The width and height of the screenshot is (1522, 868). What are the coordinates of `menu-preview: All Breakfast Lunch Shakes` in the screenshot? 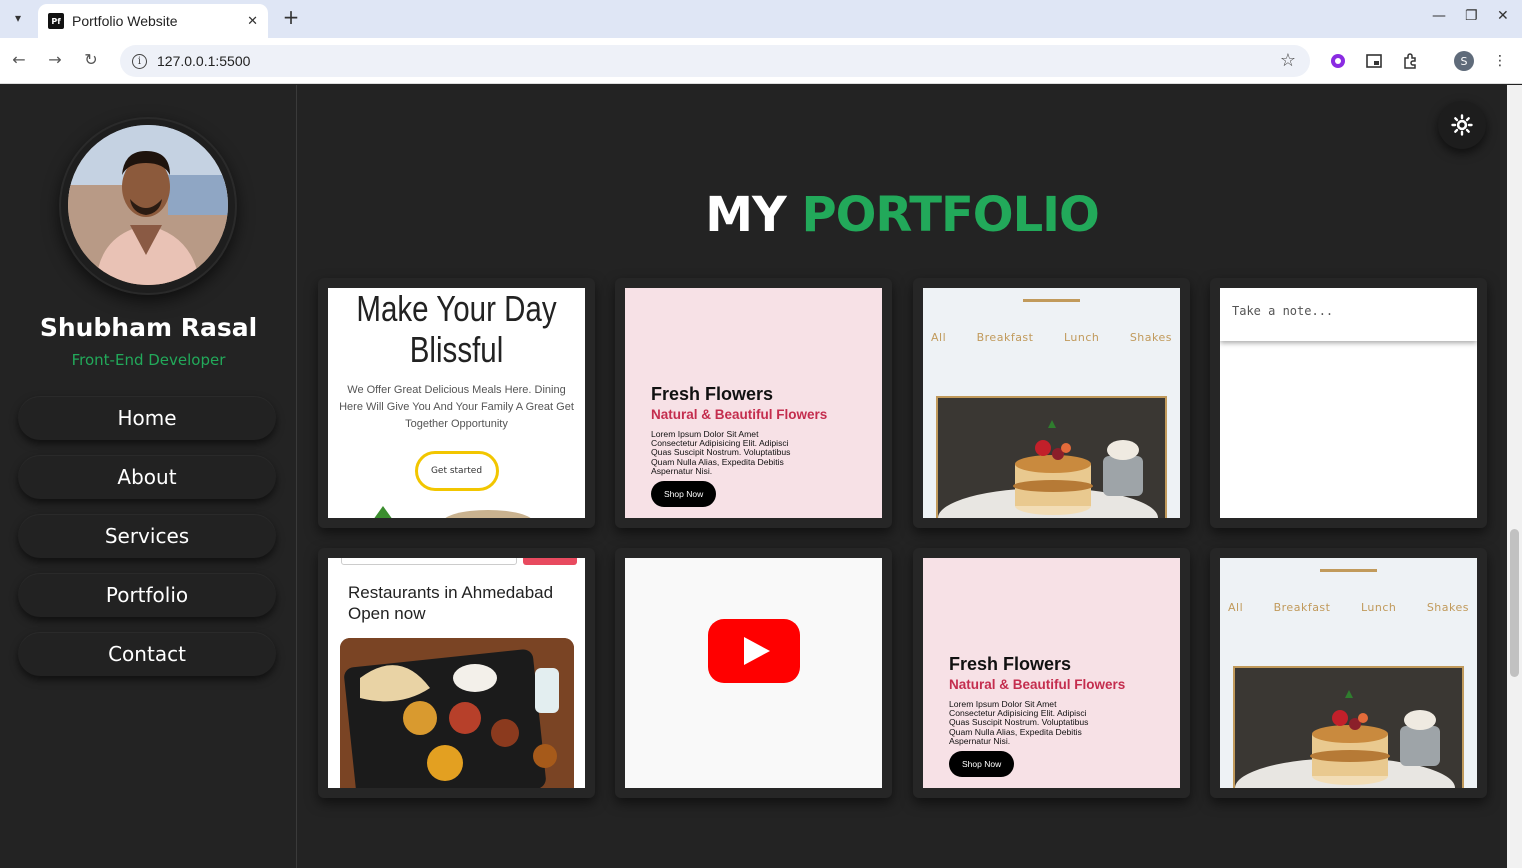 It's located at (1051, 403).